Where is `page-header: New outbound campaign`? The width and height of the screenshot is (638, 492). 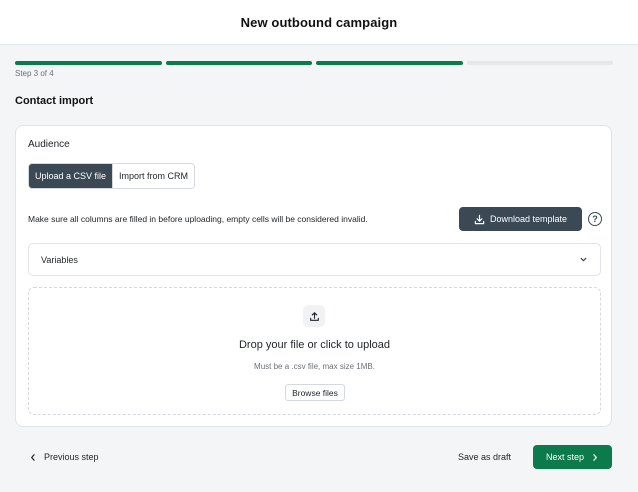 page-header: New outbound campaign is located at coordinates (319, 22).